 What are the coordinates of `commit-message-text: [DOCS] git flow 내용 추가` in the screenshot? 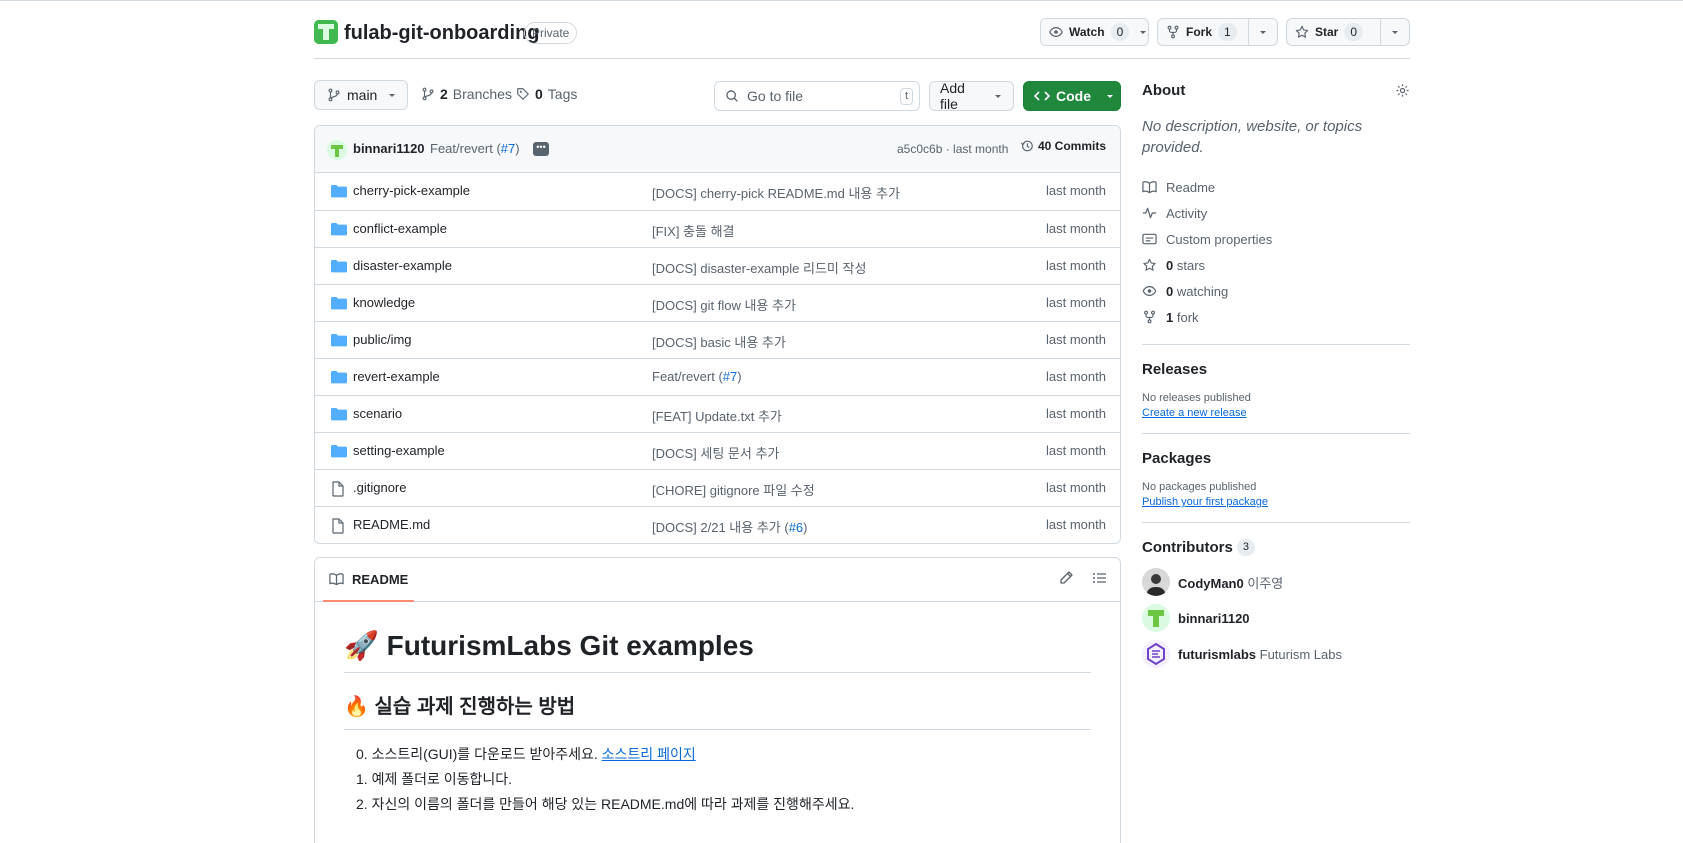 It's located at (724, 305).